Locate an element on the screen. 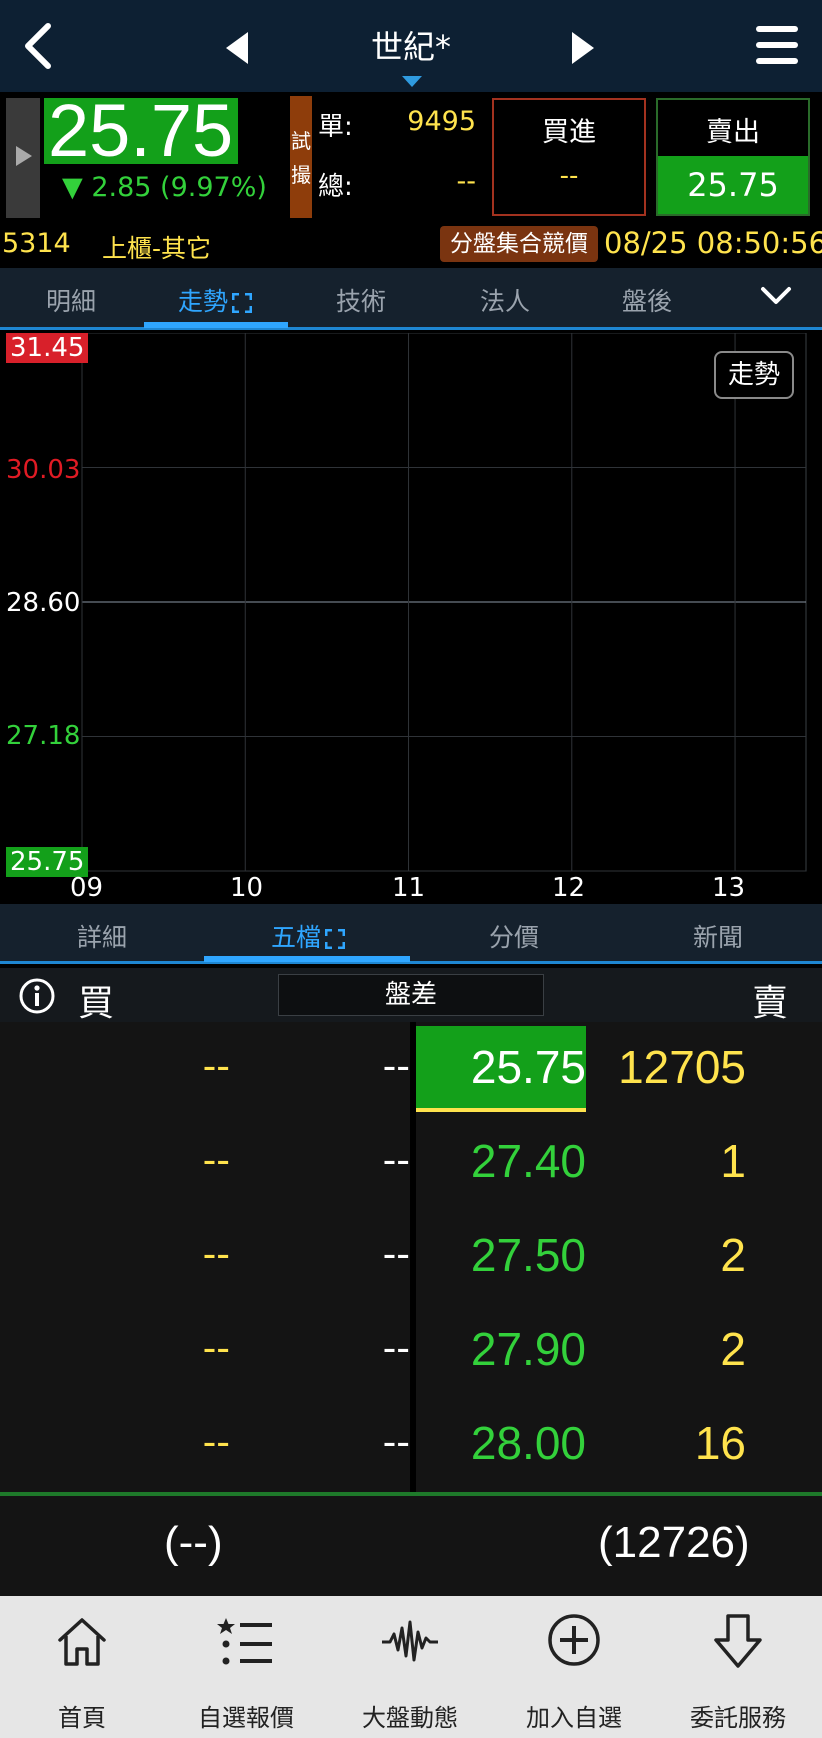 This screenshot has width=822, height=1738. tab-technical: 技術 is located at coordinates (361, 300).